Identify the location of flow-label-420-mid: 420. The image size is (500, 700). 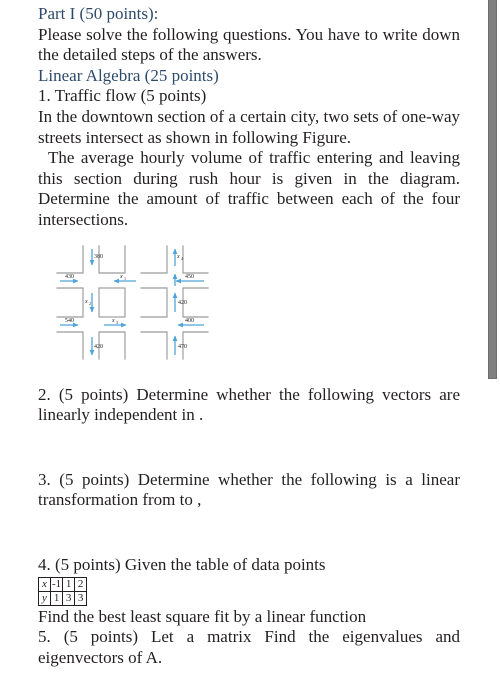
(182, 303).